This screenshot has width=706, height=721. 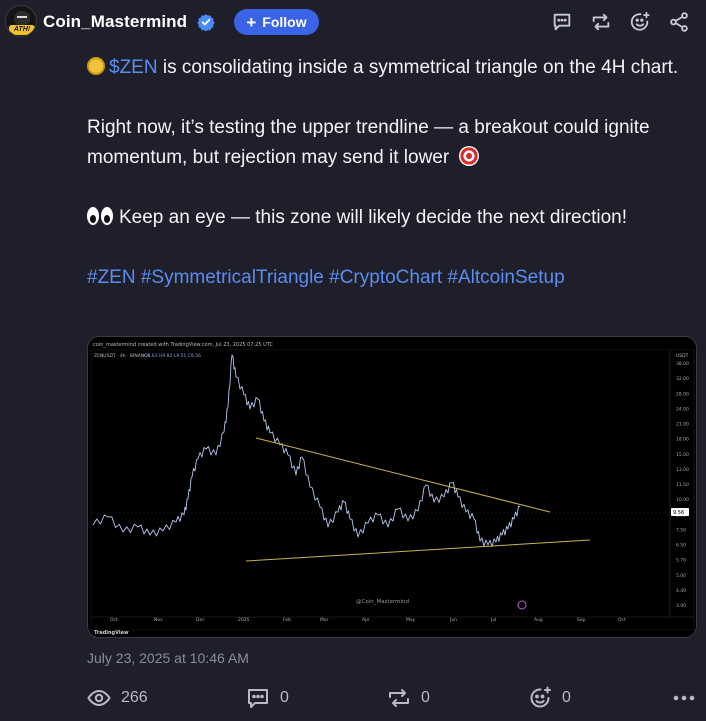 What do you see at coordinates (21, 21) in the screenshot?
I see `avatar: ATH!` at bounding box center [21, 21].